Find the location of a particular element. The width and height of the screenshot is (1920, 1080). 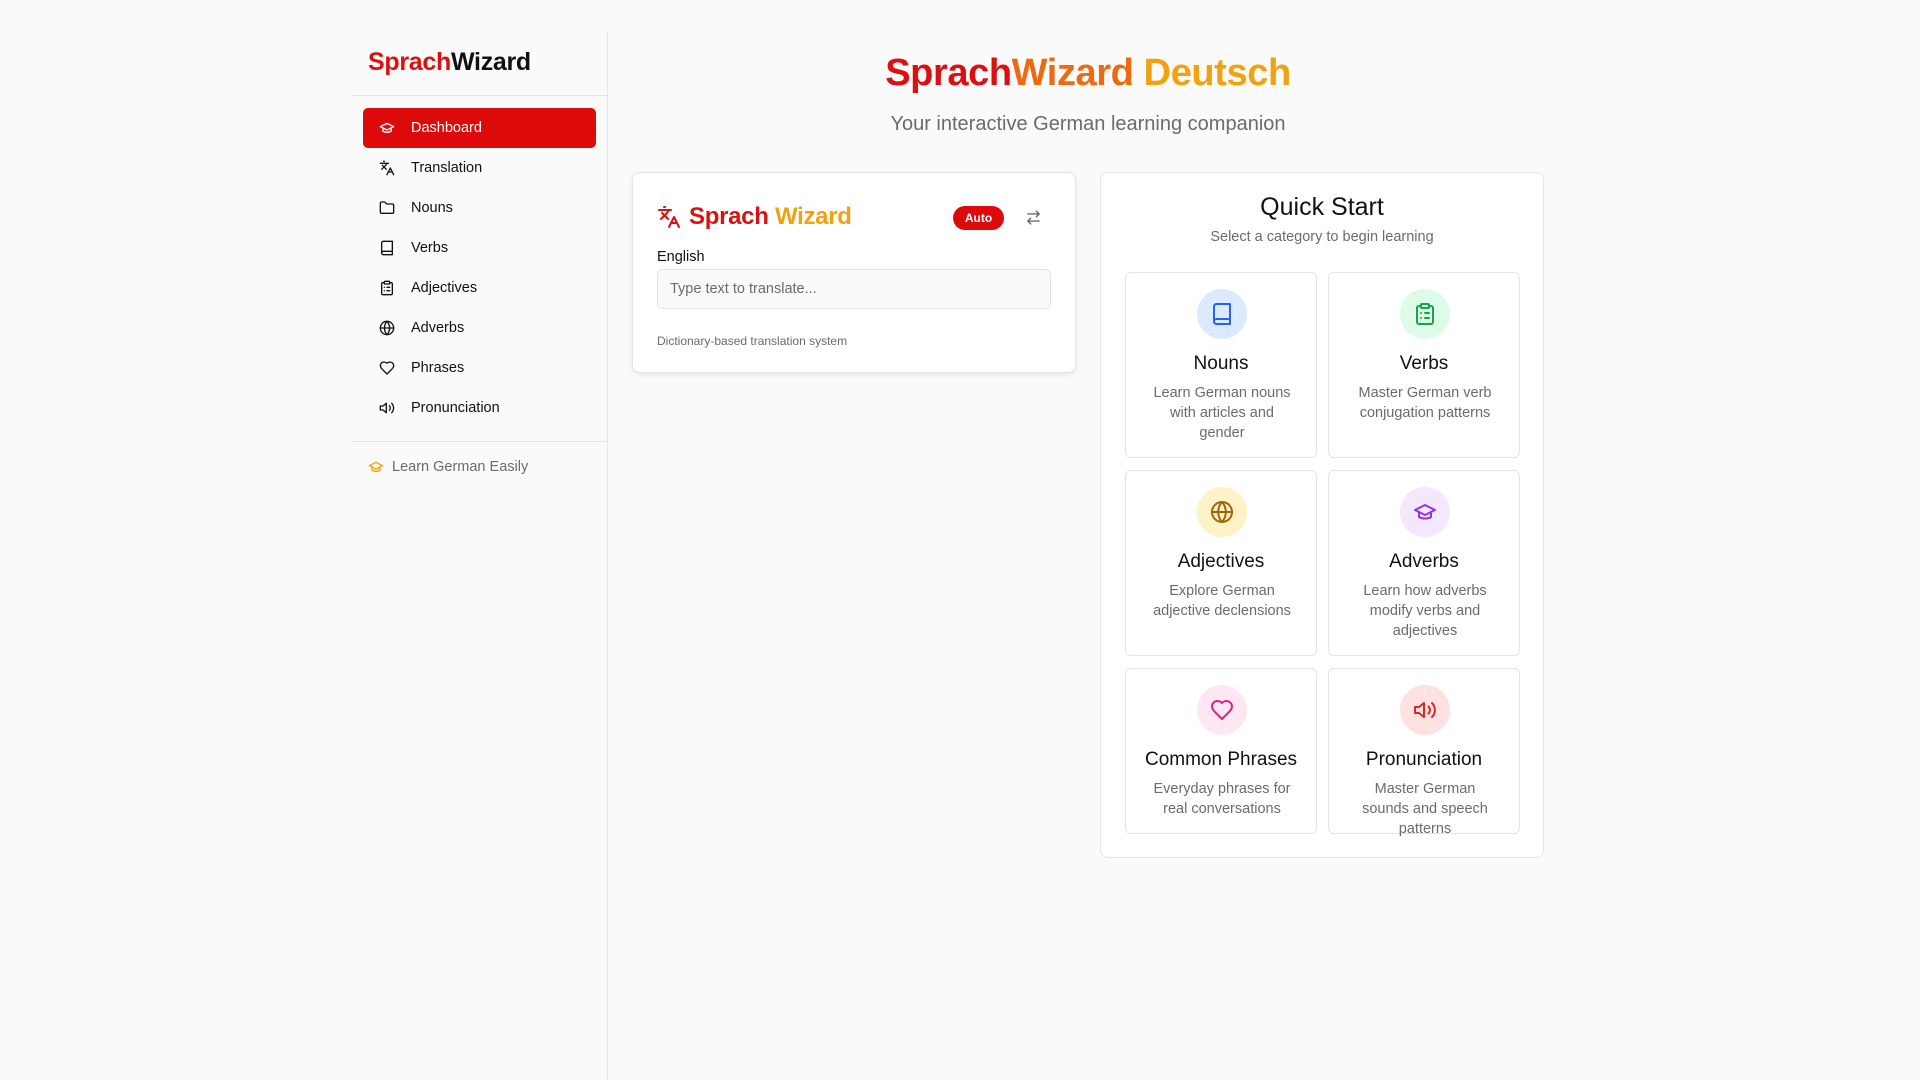

tile-description: Master German sounds and speech patterns is located at coordinates (1425, 809).